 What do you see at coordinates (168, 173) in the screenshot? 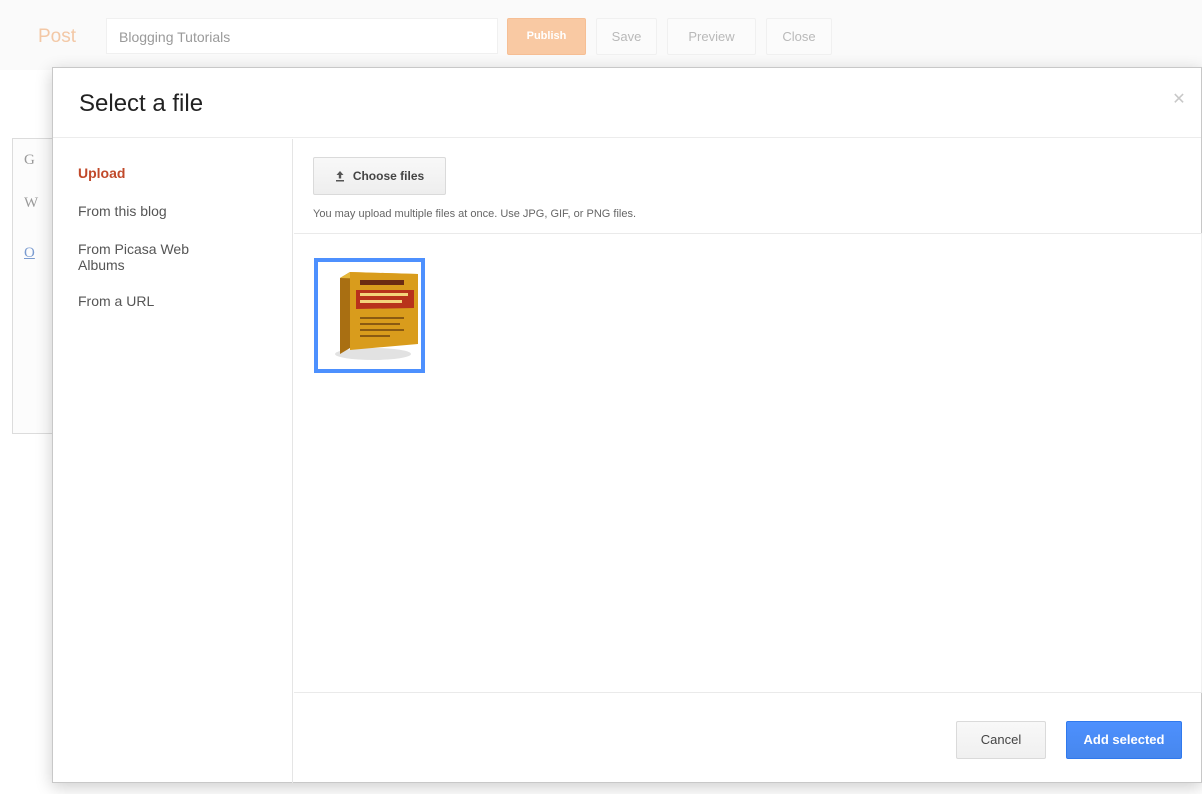
I see `sidebar-item-upload: Upload` at bounding box center [168, 173].